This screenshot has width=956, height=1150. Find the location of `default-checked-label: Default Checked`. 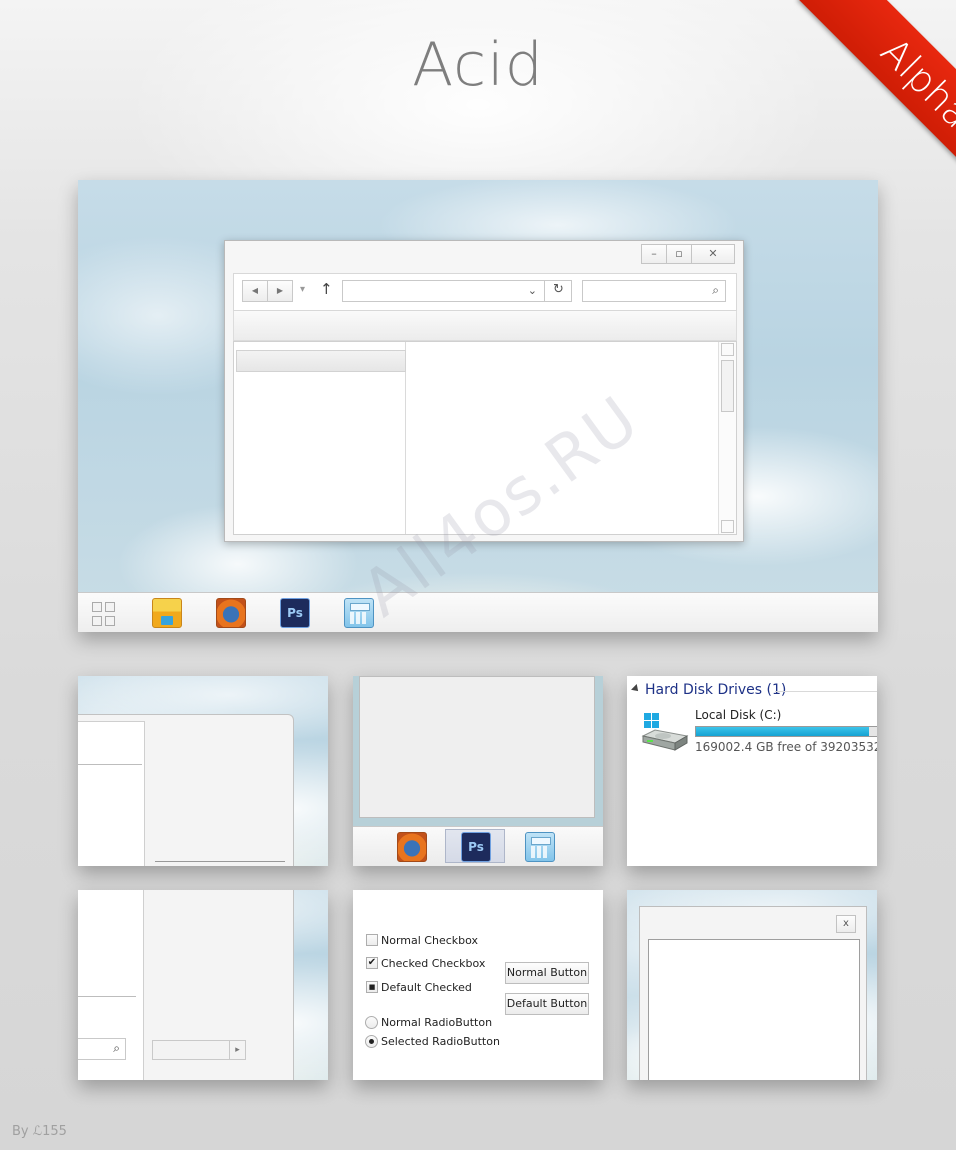

default-checked-label: Default Checked is located at coordinates (426, 987).